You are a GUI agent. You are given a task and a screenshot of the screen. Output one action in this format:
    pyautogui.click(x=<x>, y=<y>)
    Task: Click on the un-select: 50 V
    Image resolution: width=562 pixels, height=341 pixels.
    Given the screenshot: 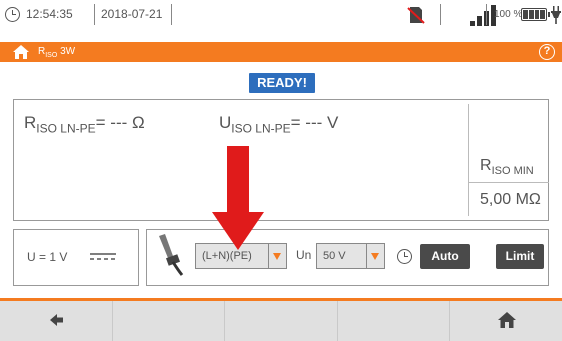 What is the action you would take?
    pyautogui.click(x=350, y=256)
    